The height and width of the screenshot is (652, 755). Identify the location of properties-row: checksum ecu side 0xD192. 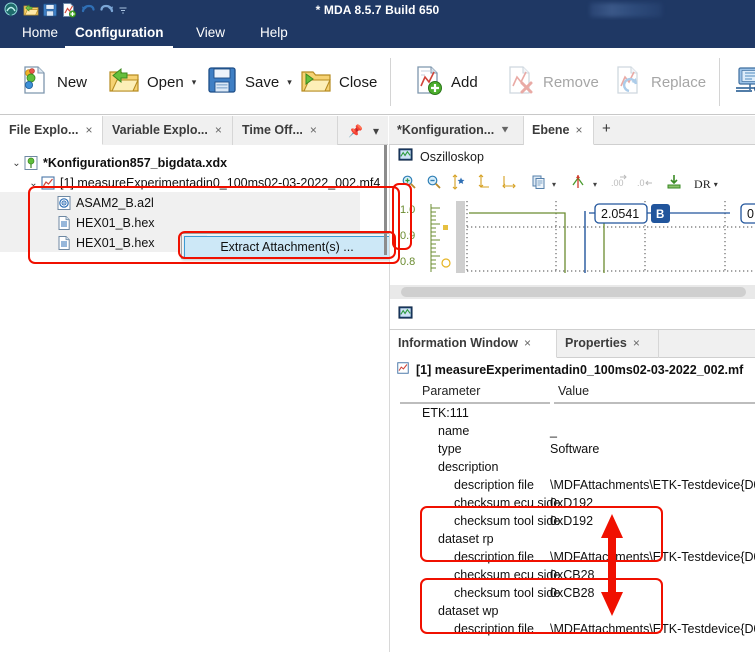
(572, 505).